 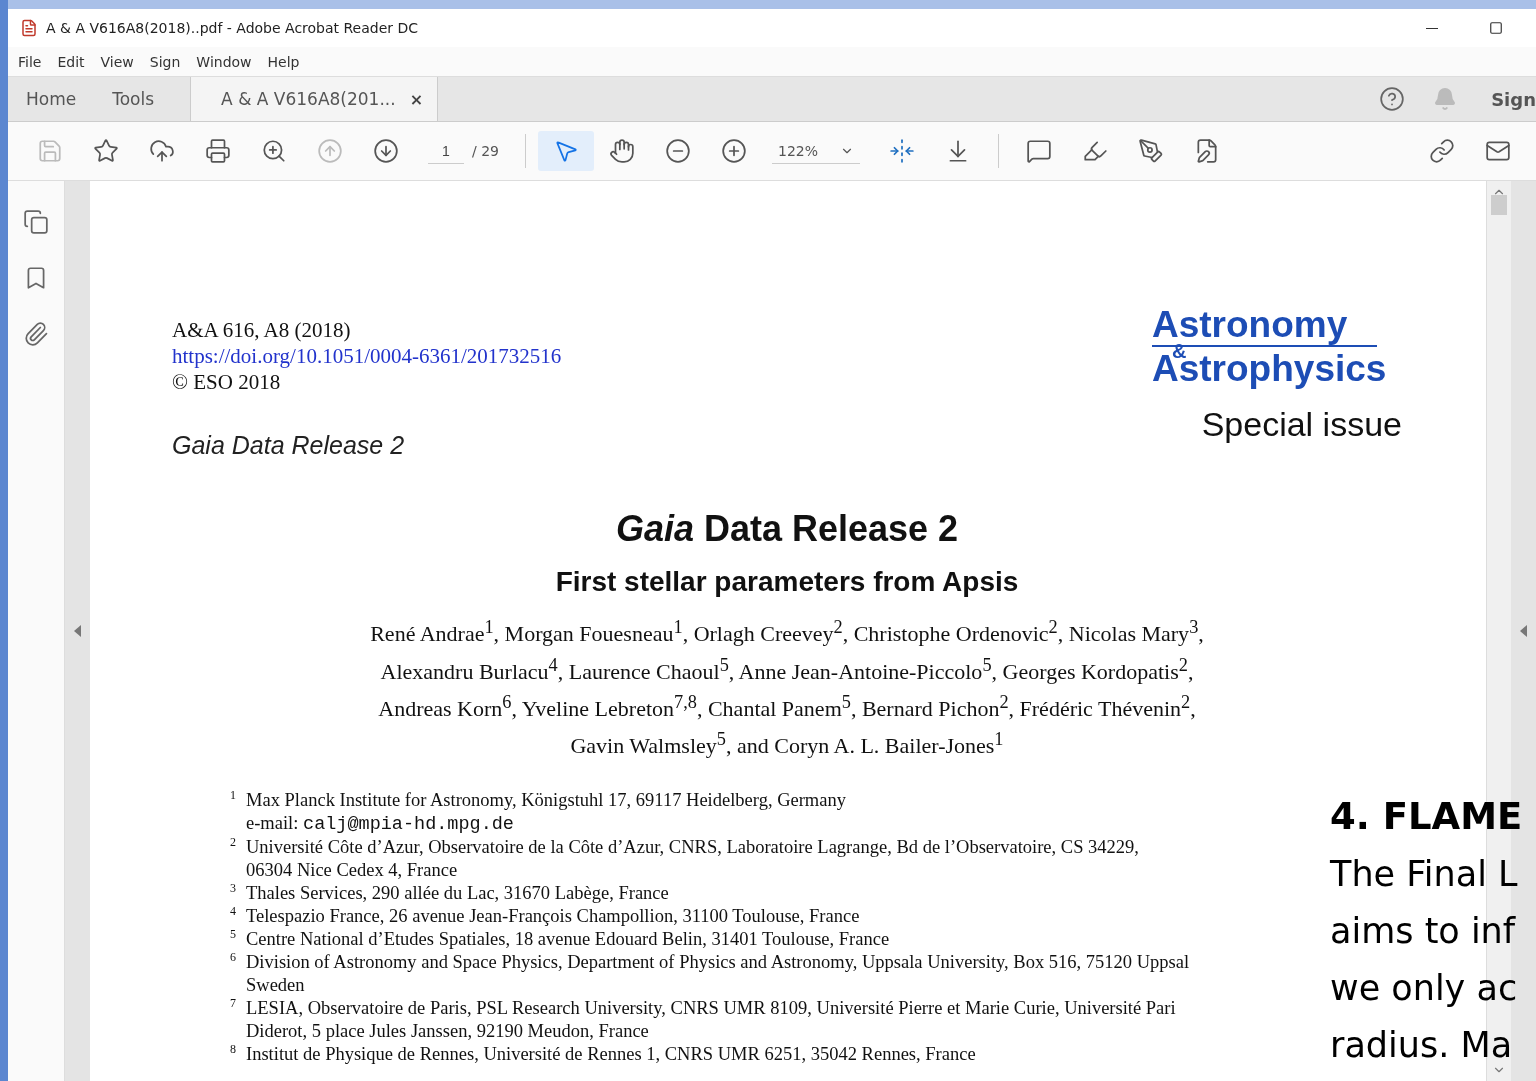 What do you see at coordinates (1426, 817) in the screenshot?
I see `slide-heading: 4. FLAME` at bounding box center [1426, 817].